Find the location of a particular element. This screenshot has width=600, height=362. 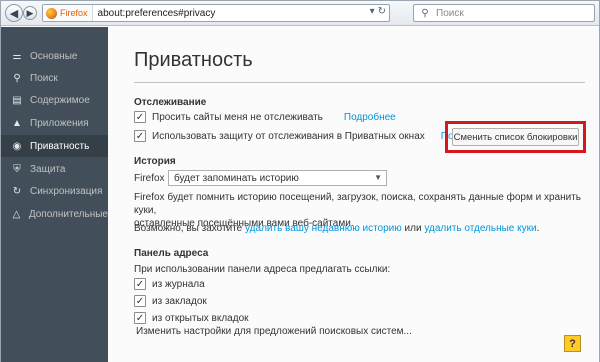

page-title: Приватность is located at coordinates (193, 60).